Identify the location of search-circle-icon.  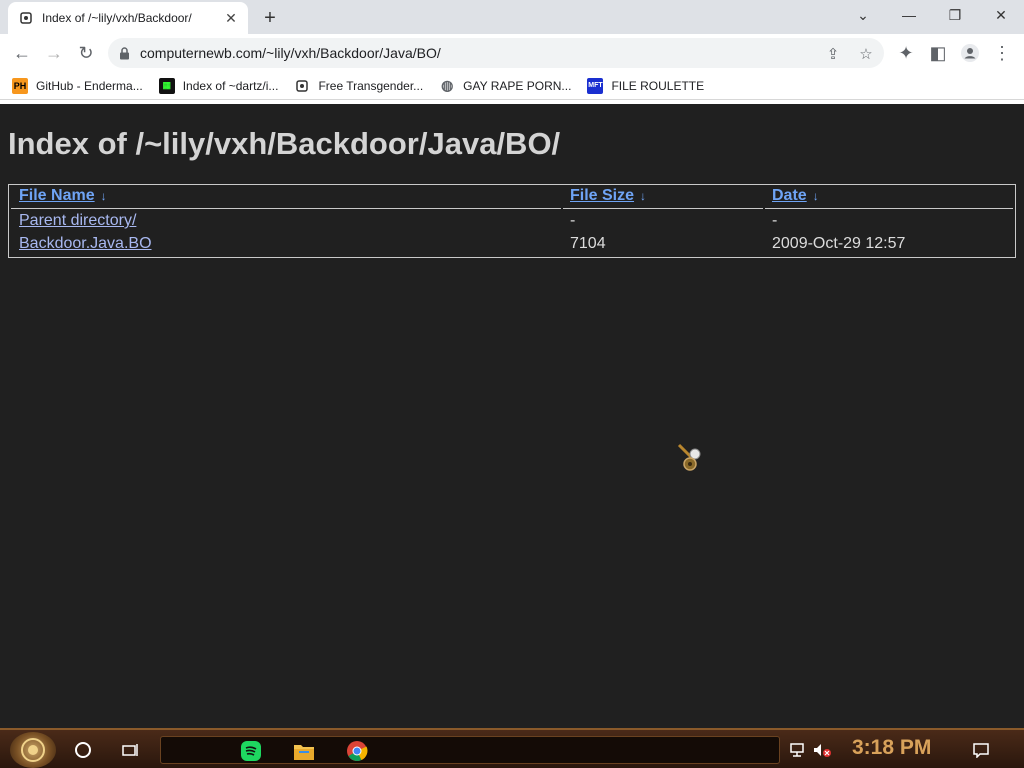
(83, 750).